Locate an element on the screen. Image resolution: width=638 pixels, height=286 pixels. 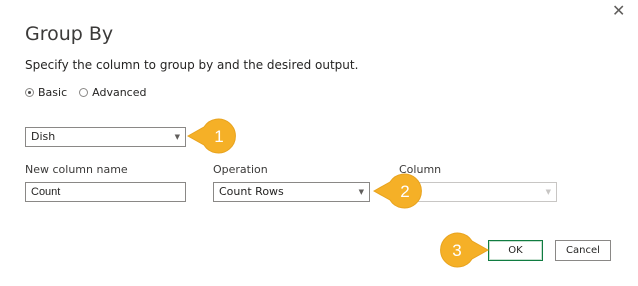
radio-advanced: Advanced is located at coordinates (112, 92).